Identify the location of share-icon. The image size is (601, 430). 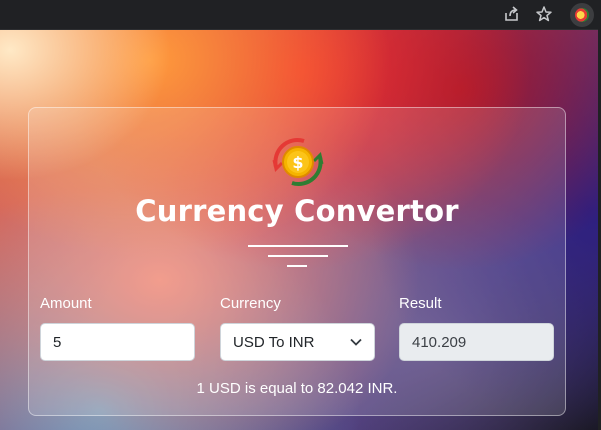
(512, 14).